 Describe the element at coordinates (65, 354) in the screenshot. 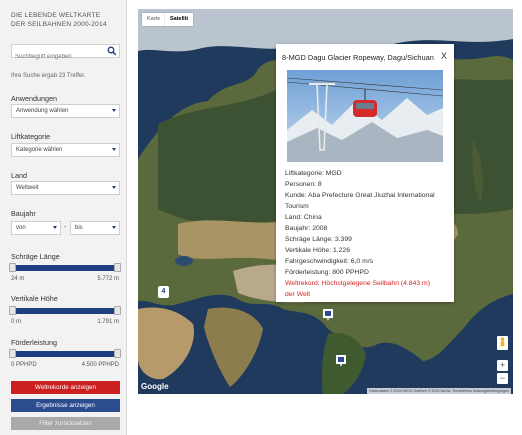

I see `foerderleistung-slider` at that location.